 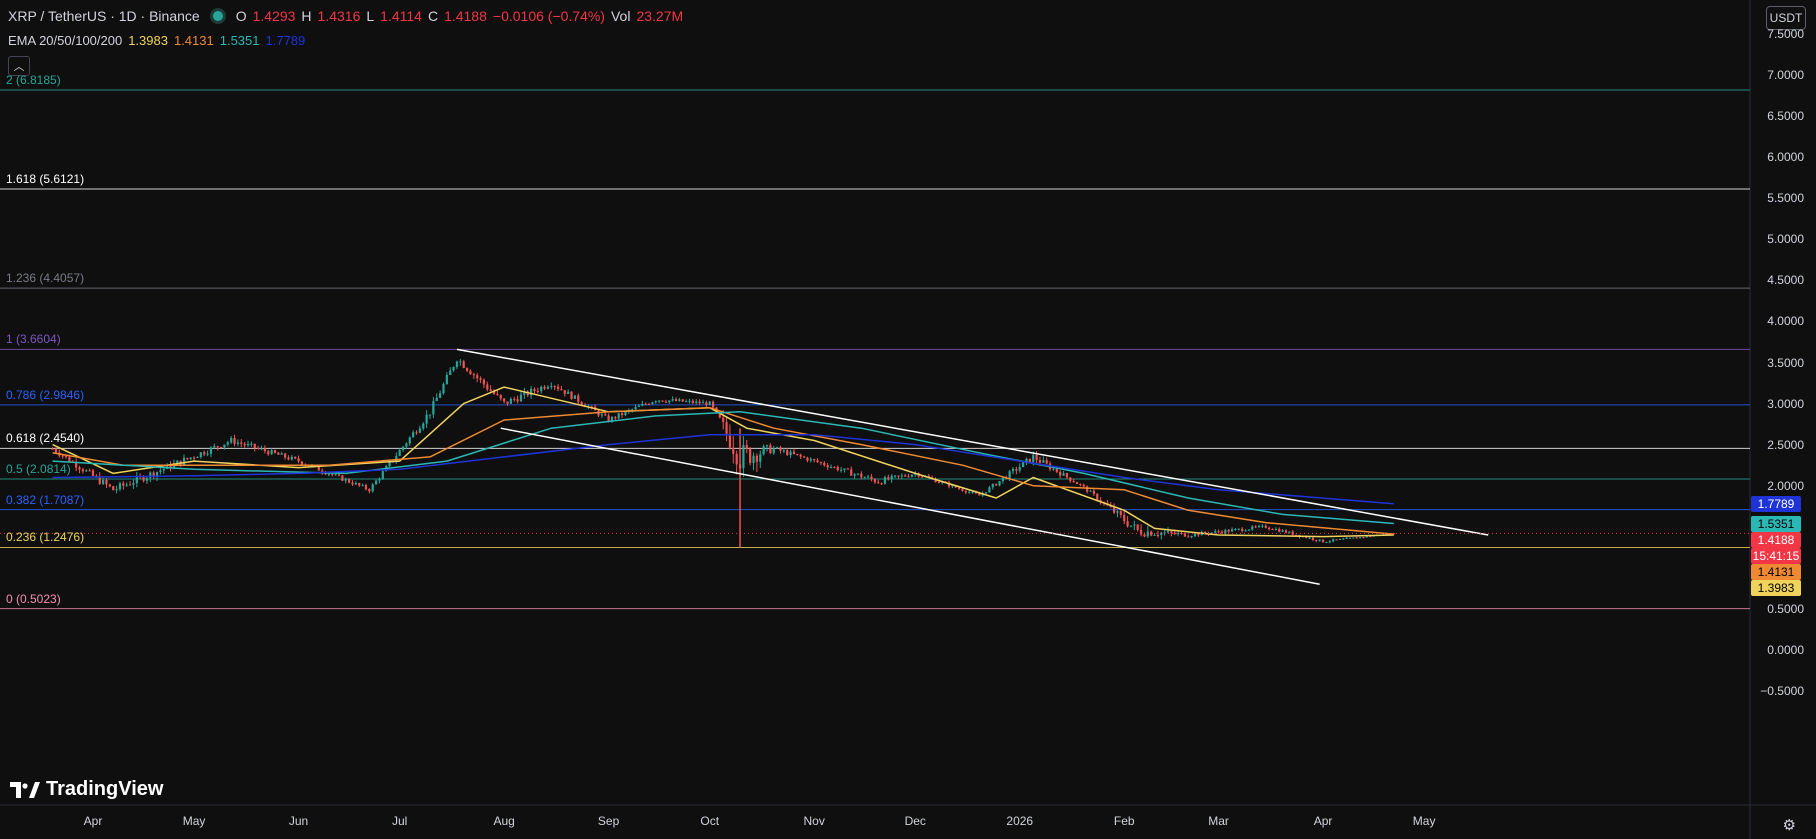 I want to click on price-tick: 2.5000, so click(x=1785, y=444).